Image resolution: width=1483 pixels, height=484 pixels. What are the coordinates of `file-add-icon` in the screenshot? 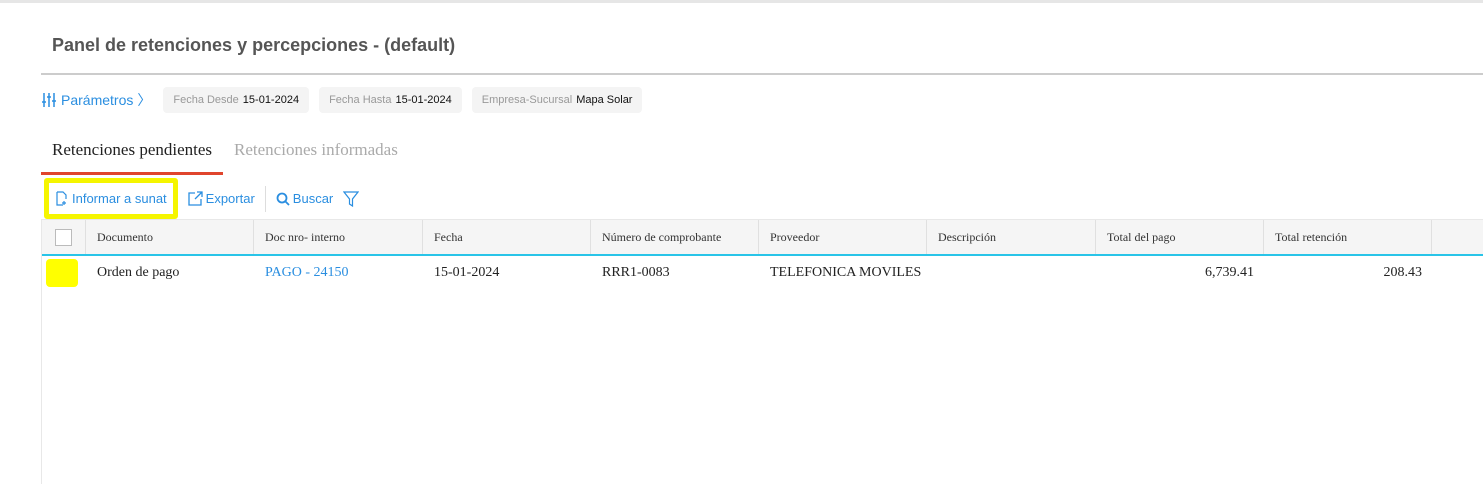 It's located at (61, 198).